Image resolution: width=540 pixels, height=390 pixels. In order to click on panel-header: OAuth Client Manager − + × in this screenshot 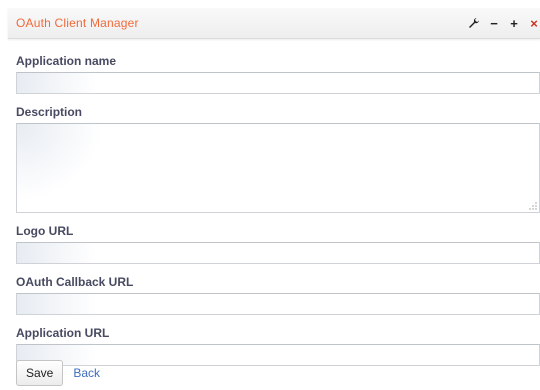, I will do `click(274, 23)`.